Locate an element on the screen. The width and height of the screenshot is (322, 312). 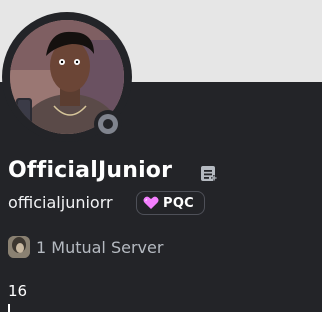
server-tag-badge: PQC is located at coordinates (171, 203).